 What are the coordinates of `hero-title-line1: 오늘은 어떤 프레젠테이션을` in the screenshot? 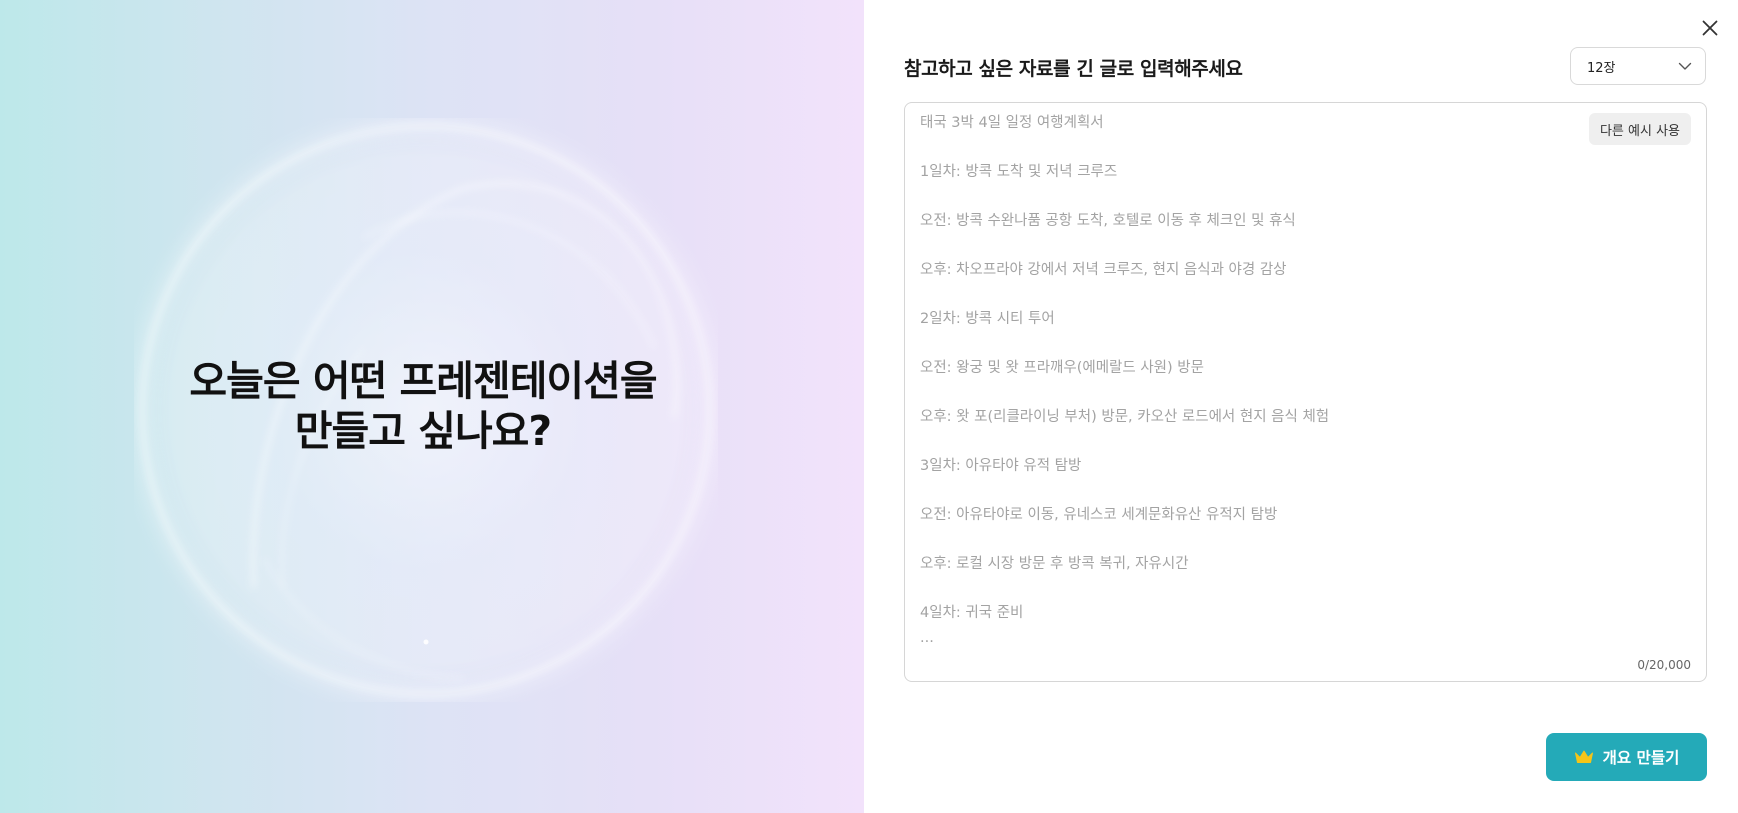 It's located at (423, 381).